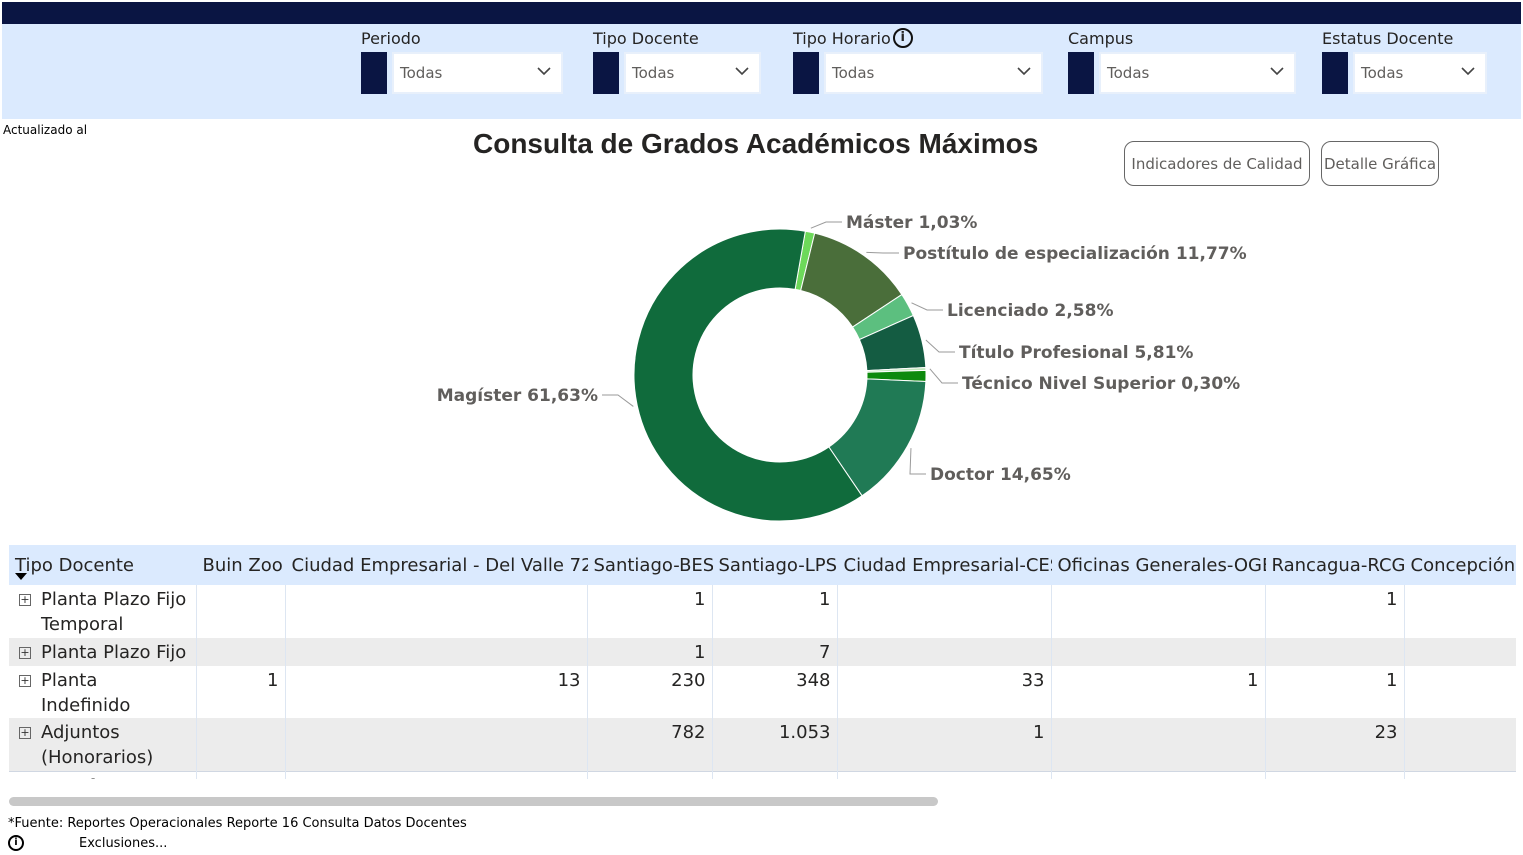  Describe the element at coordinates (1101, 384) in the screenshot. I see `data-label: Técnico Nivel Superior 0,30%` at that location.